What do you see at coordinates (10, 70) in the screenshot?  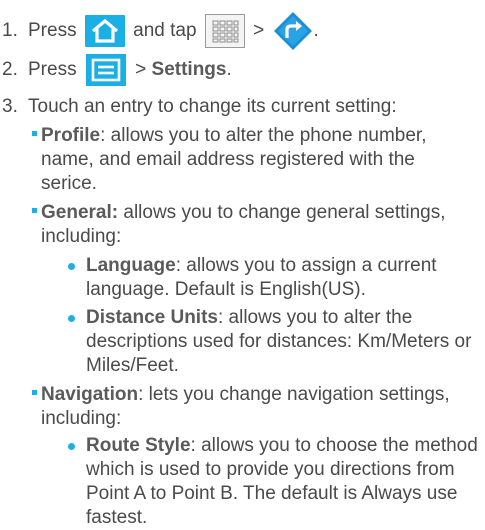 I see `step-number: 2.` at bounding box center [10, 70].